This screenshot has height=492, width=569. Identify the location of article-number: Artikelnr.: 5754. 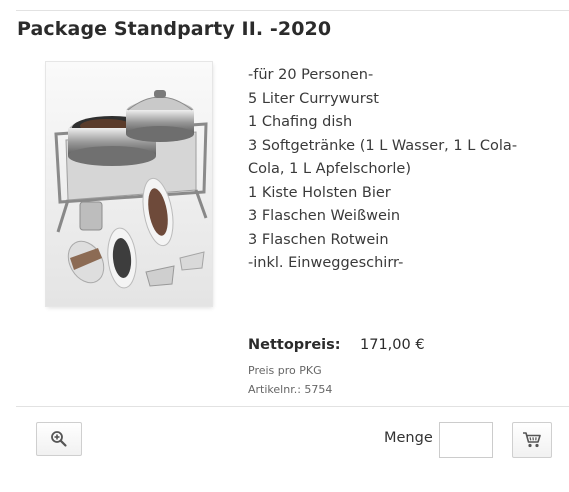
(290, 389).